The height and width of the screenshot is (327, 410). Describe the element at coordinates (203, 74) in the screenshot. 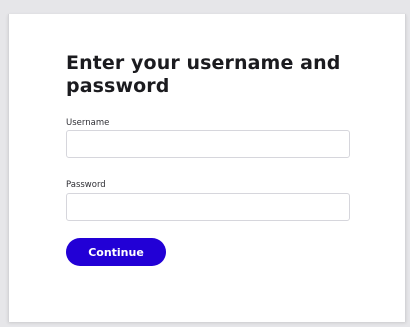

I see `page-title: Enter your username and password` at that location.